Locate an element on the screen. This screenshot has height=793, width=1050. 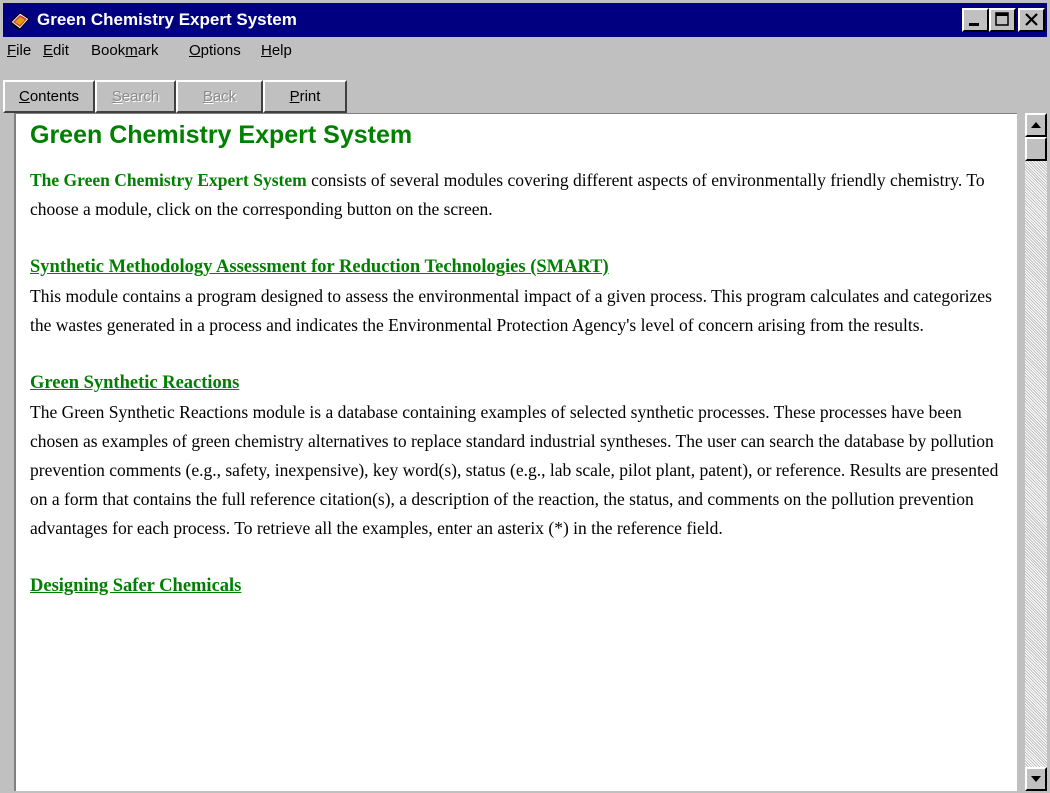
maximize-button is located at coordinates (1002, 20).